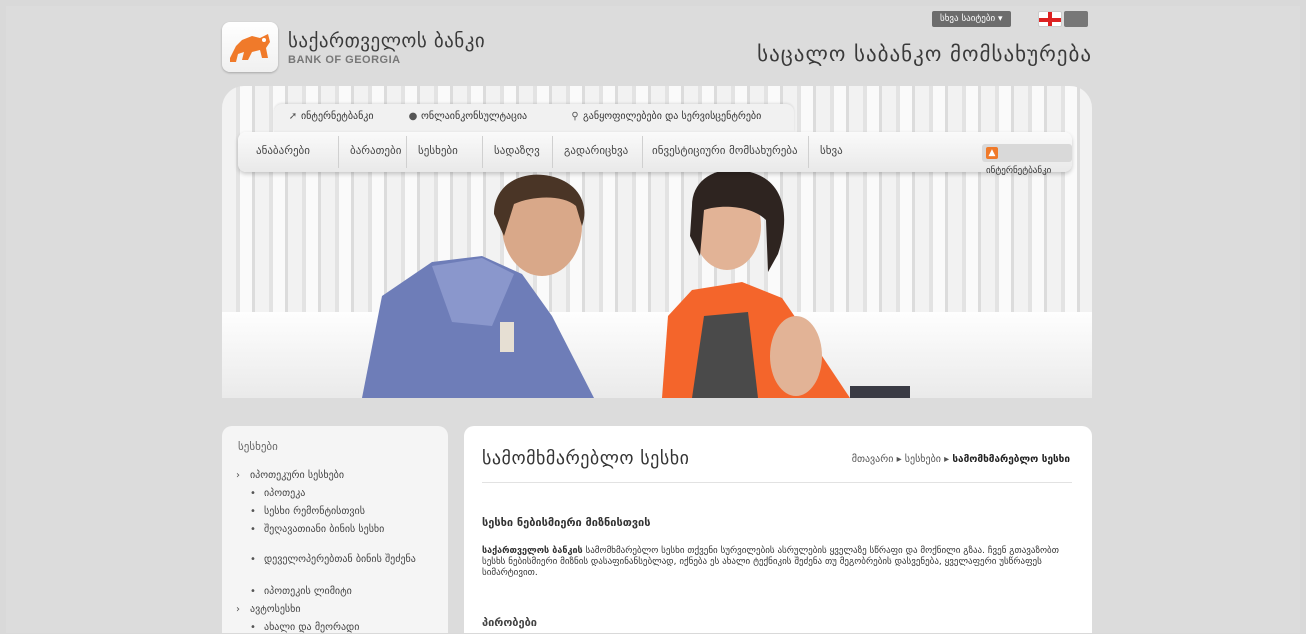 The image size is (1306, 634). What do you see at coordinates (1011, 459) in the screenshot?
I see `breadcrumb-current: სამომხმარებლო სესხი` at bounding box center [1011, 459].